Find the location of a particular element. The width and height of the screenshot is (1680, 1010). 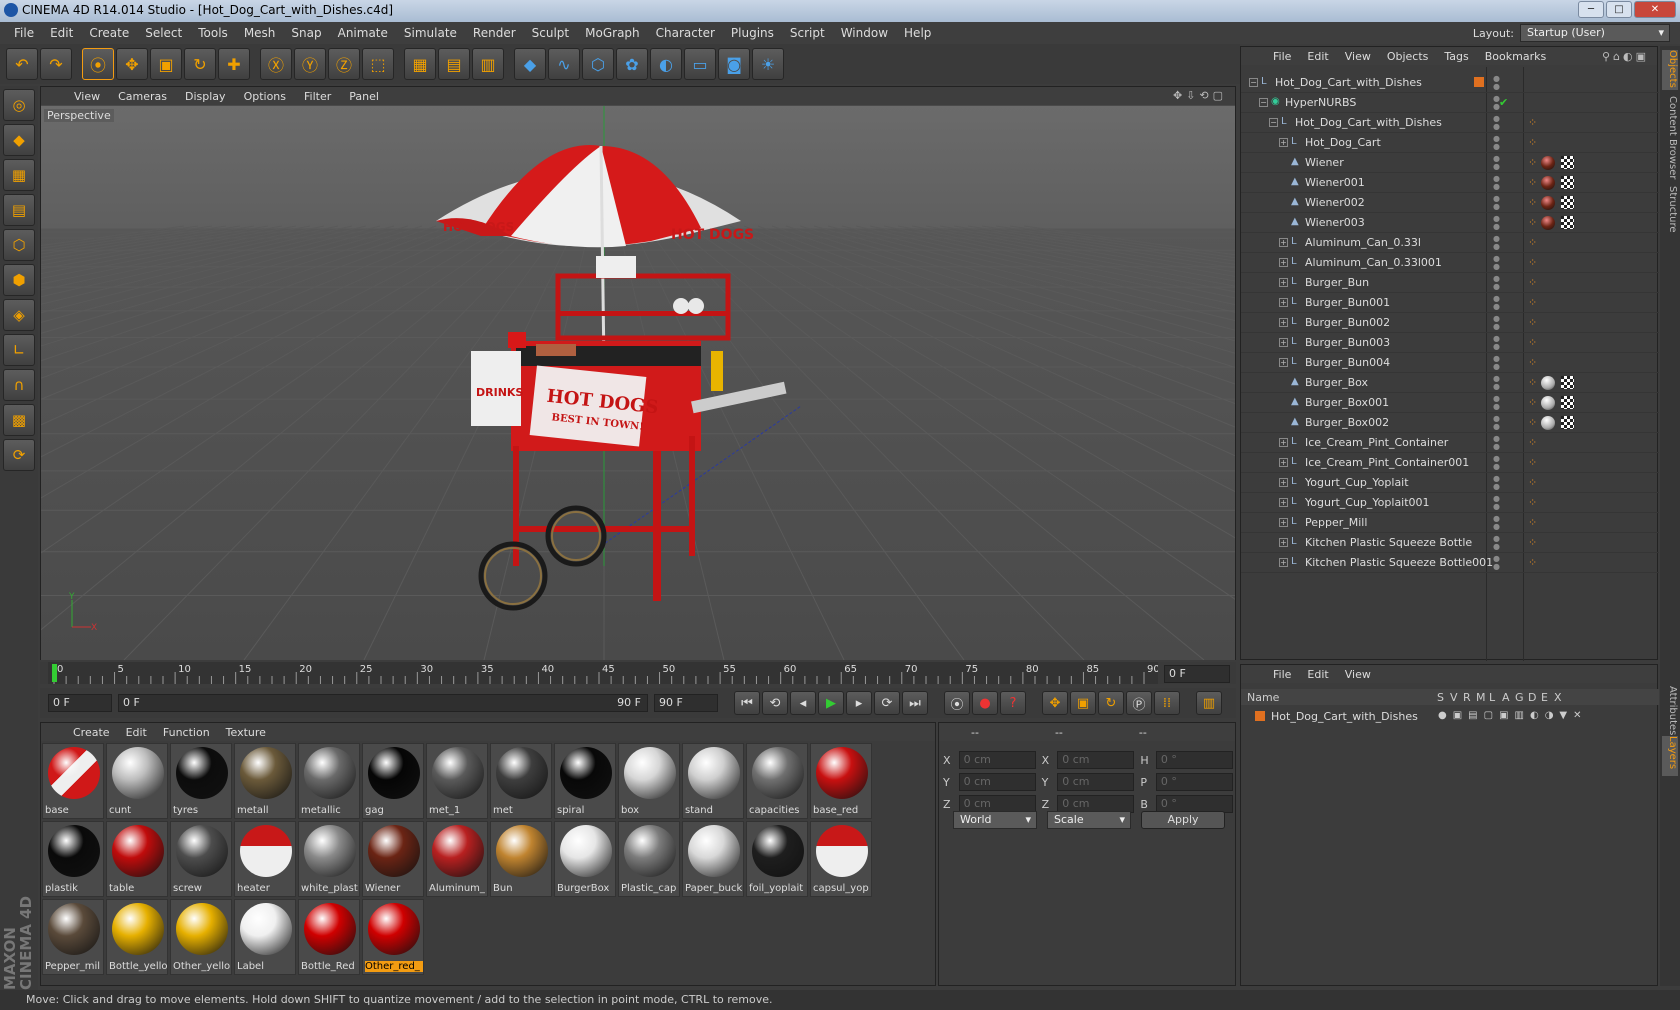

material-menu-edit: Edit is located at coordinates (136, 732).